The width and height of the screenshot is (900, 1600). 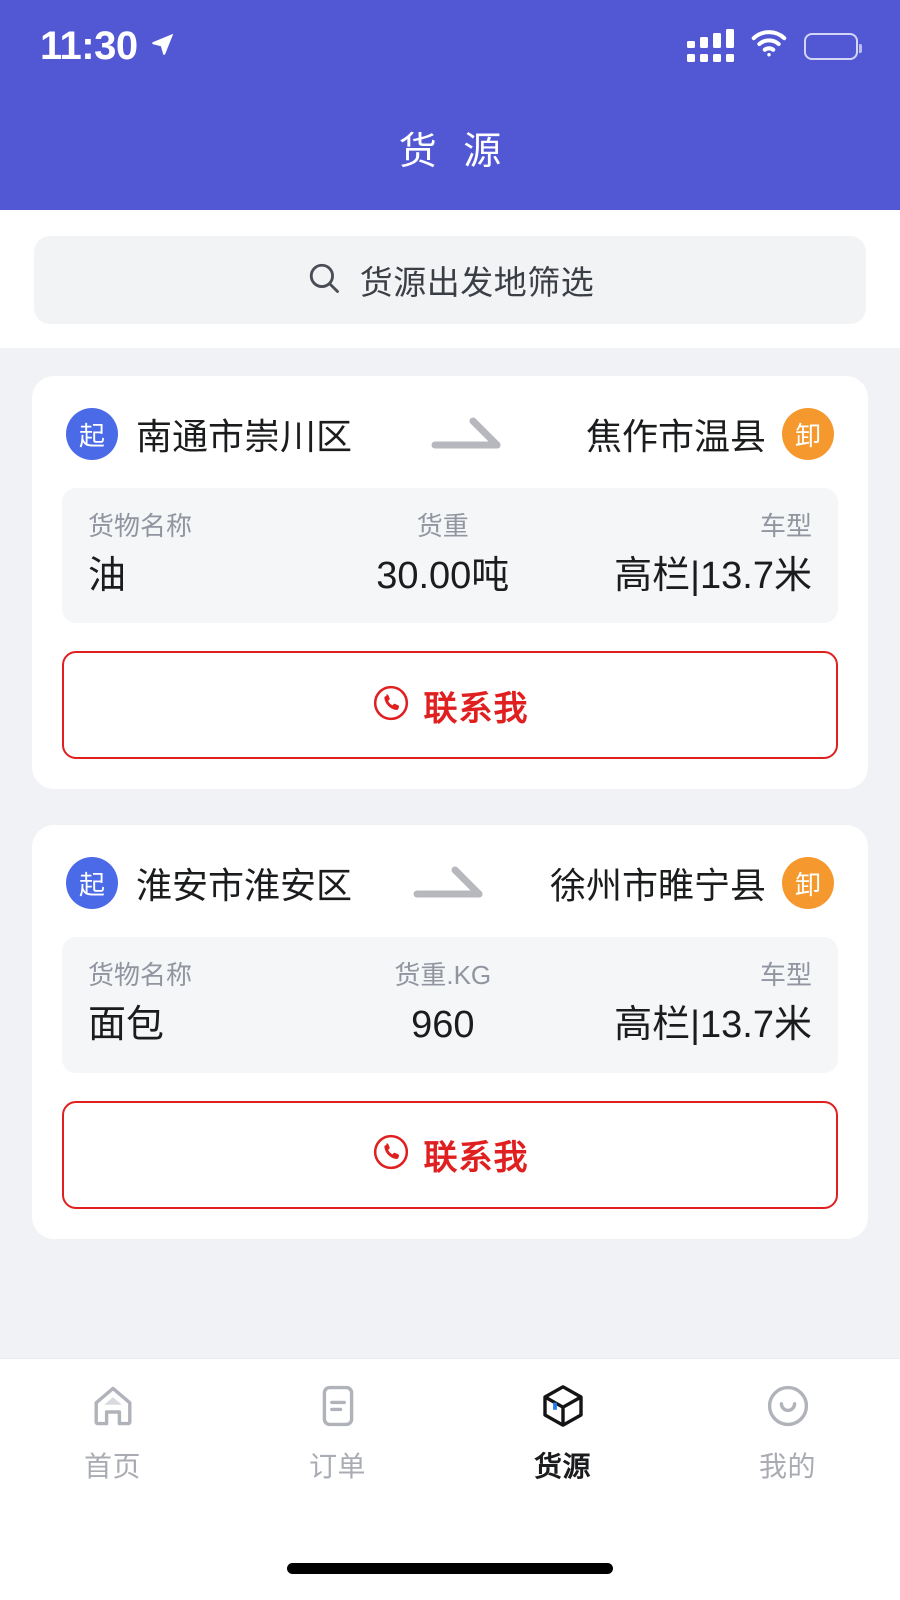 I want to click on status-bar-left: 11:30, so click(x=108, y=46).